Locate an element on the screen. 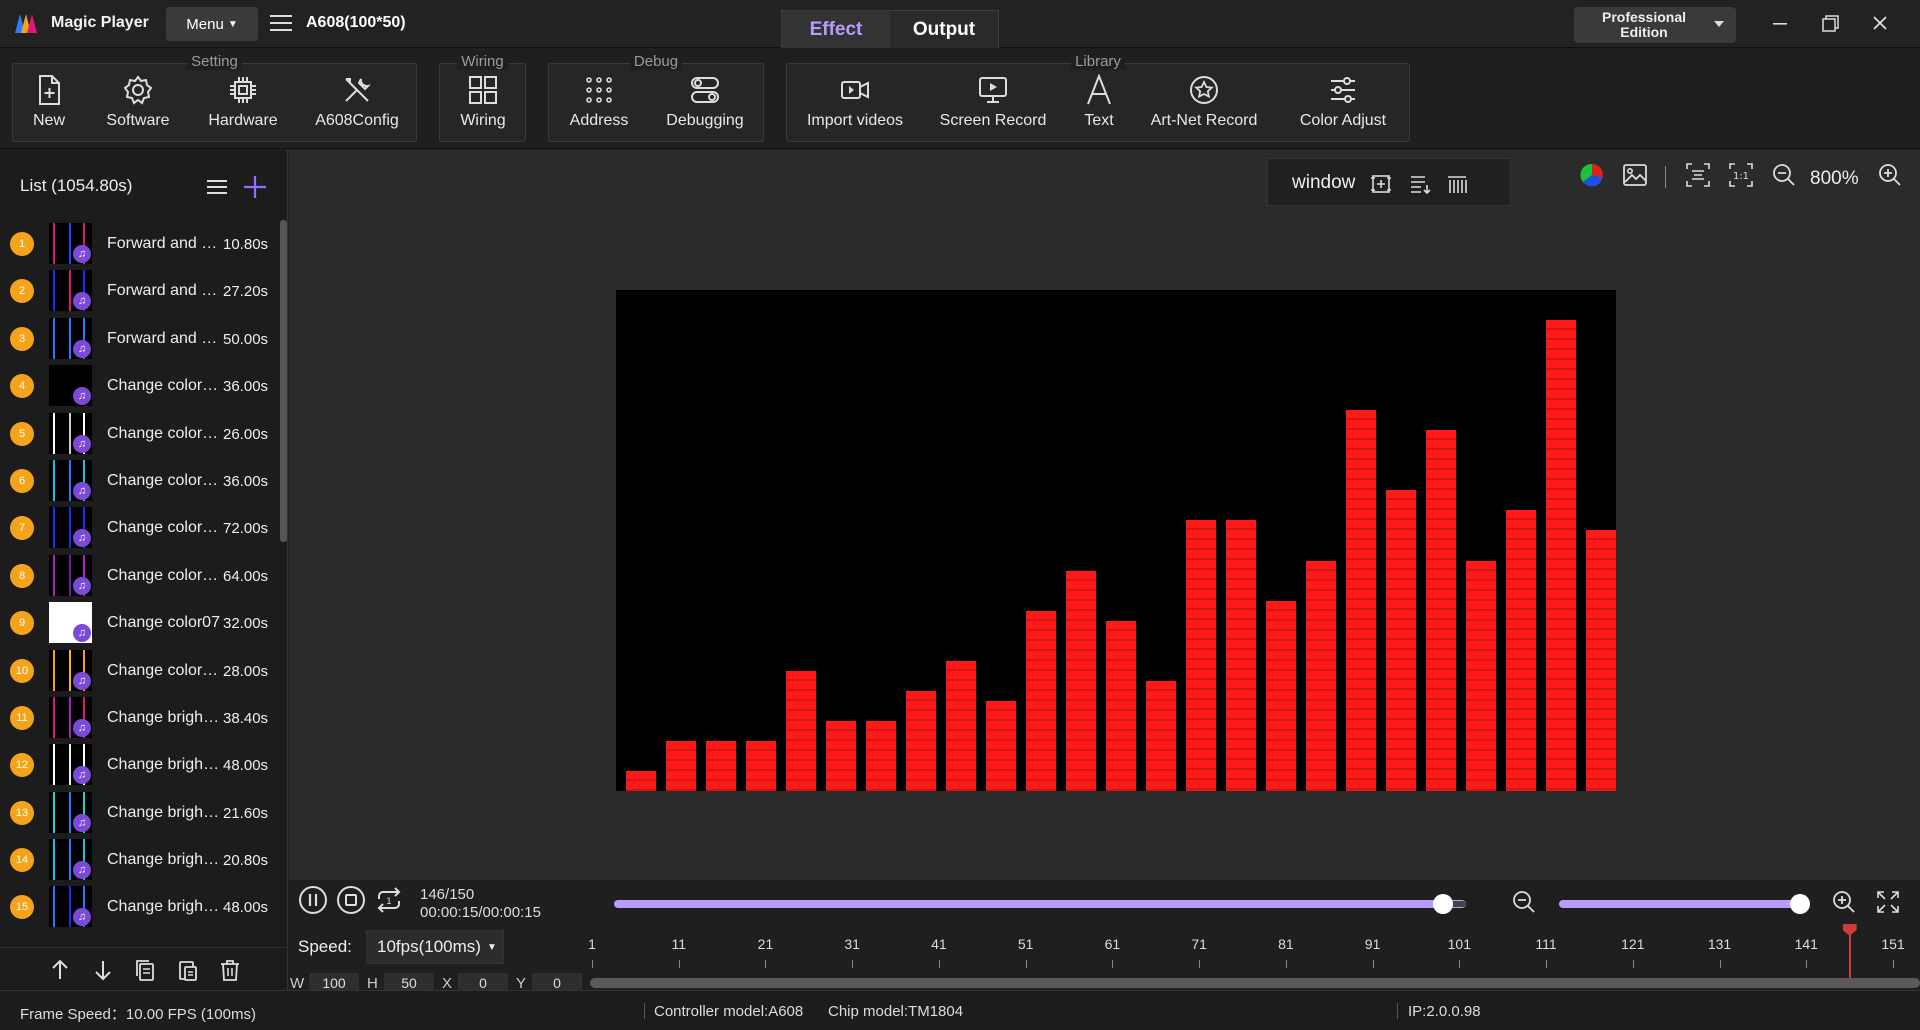 The height and width of the screenshot is (1030, 1920). edition-dropdown: Professional Edition is located at coordinates (1655, 25).